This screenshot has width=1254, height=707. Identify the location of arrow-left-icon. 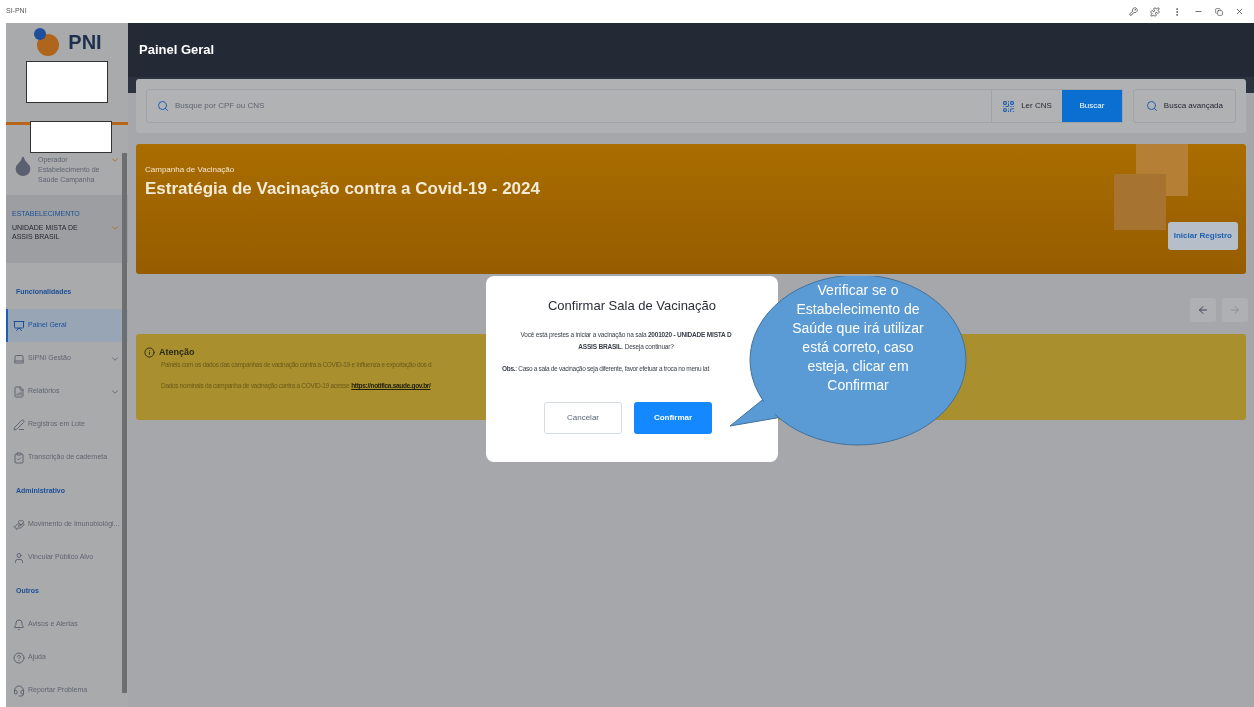
(1203, 310).